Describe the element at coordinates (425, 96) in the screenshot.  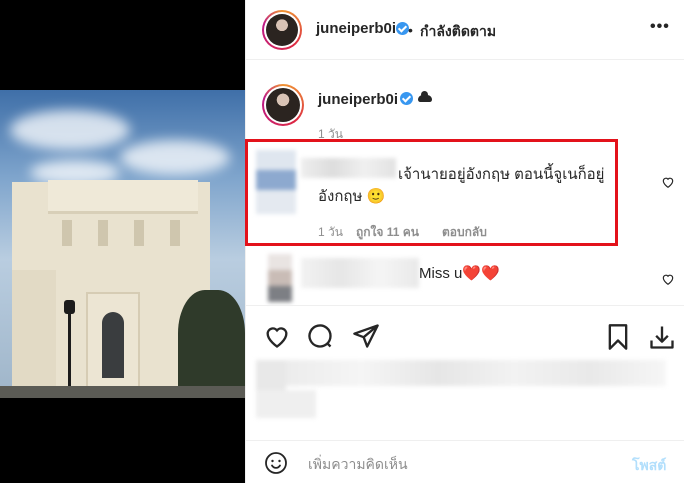
I see `cloud-icon` at that location.